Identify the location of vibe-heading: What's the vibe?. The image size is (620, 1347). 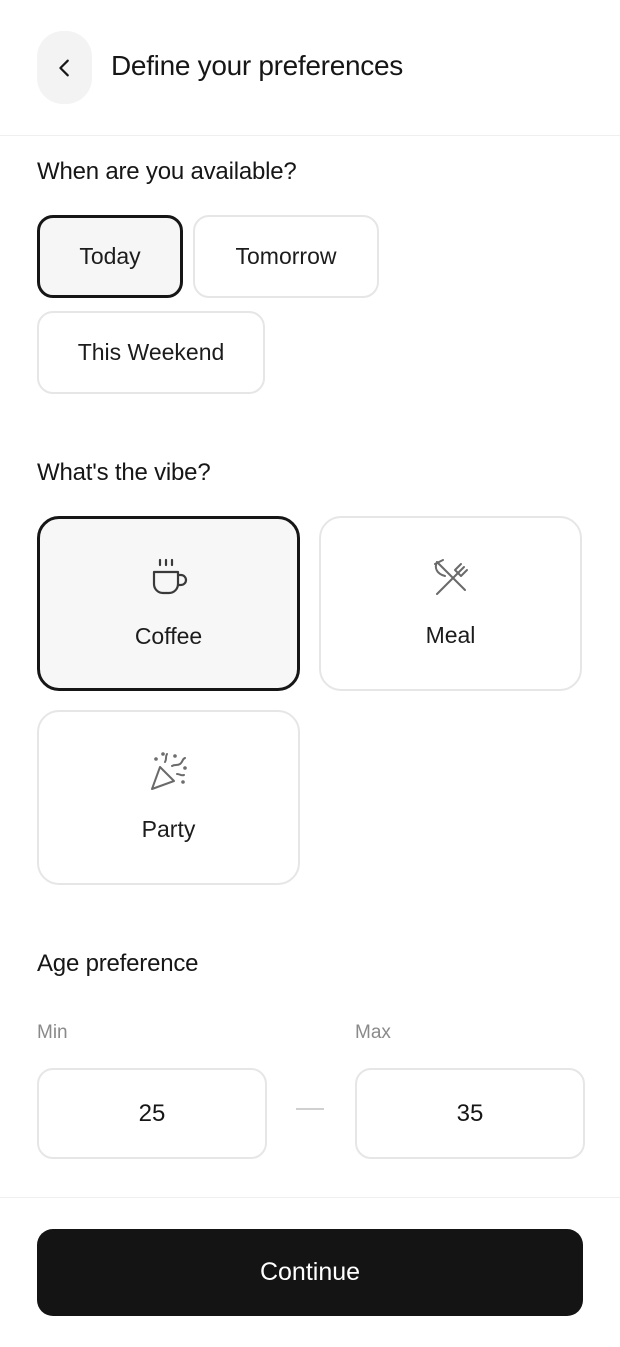
(124, 472).